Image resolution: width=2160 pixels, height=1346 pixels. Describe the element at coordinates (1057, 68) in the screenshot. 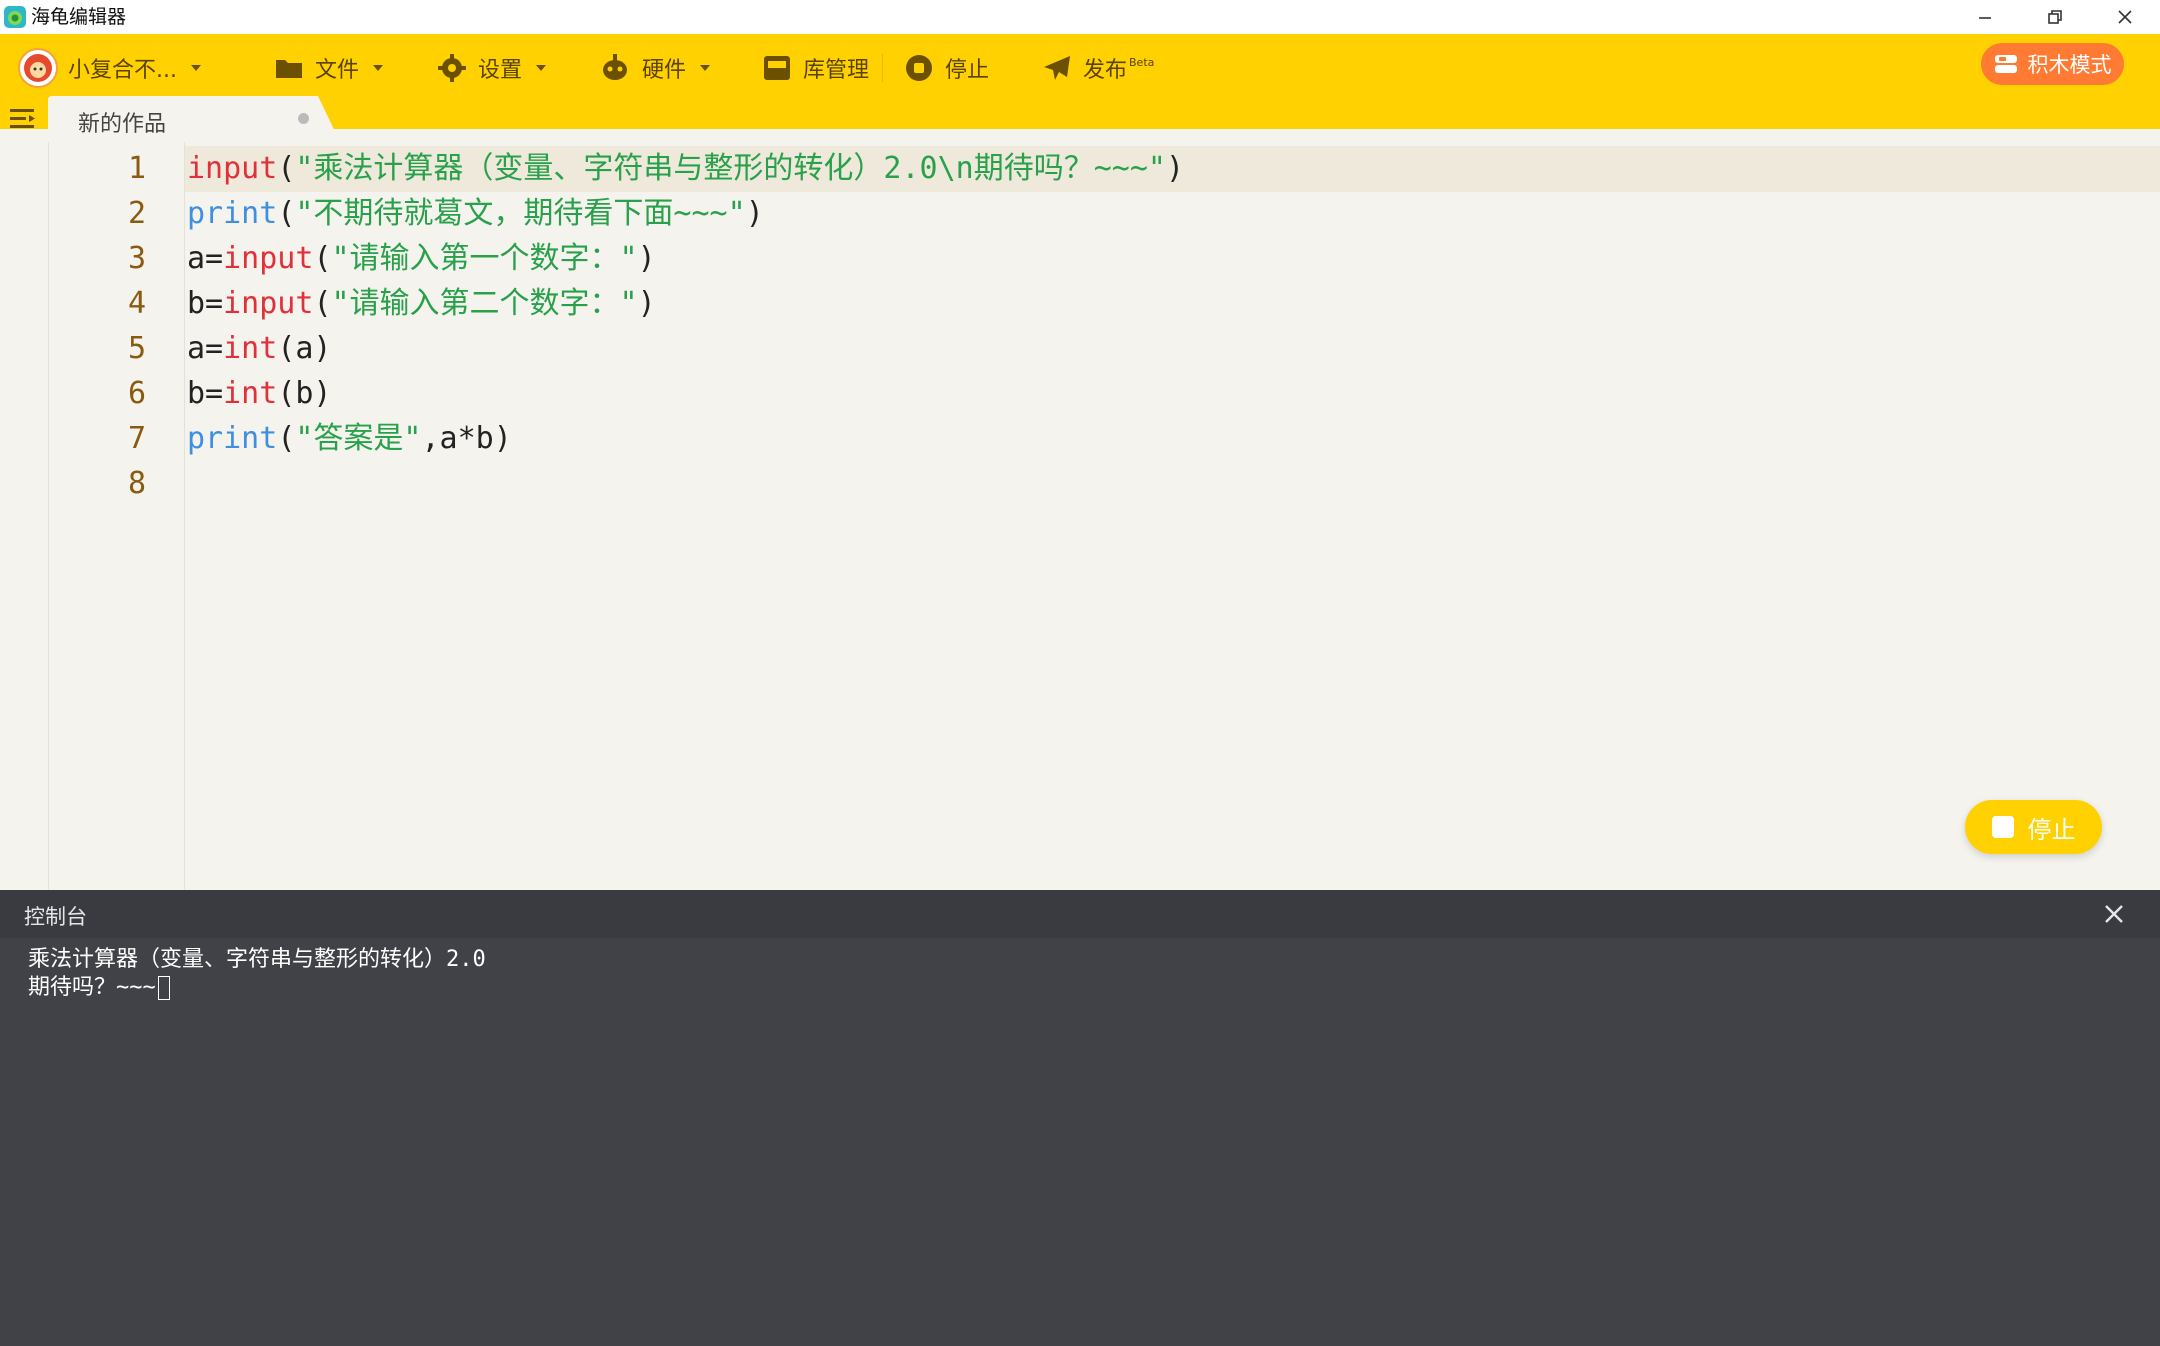

I see `paper-plane-icon` at that location.